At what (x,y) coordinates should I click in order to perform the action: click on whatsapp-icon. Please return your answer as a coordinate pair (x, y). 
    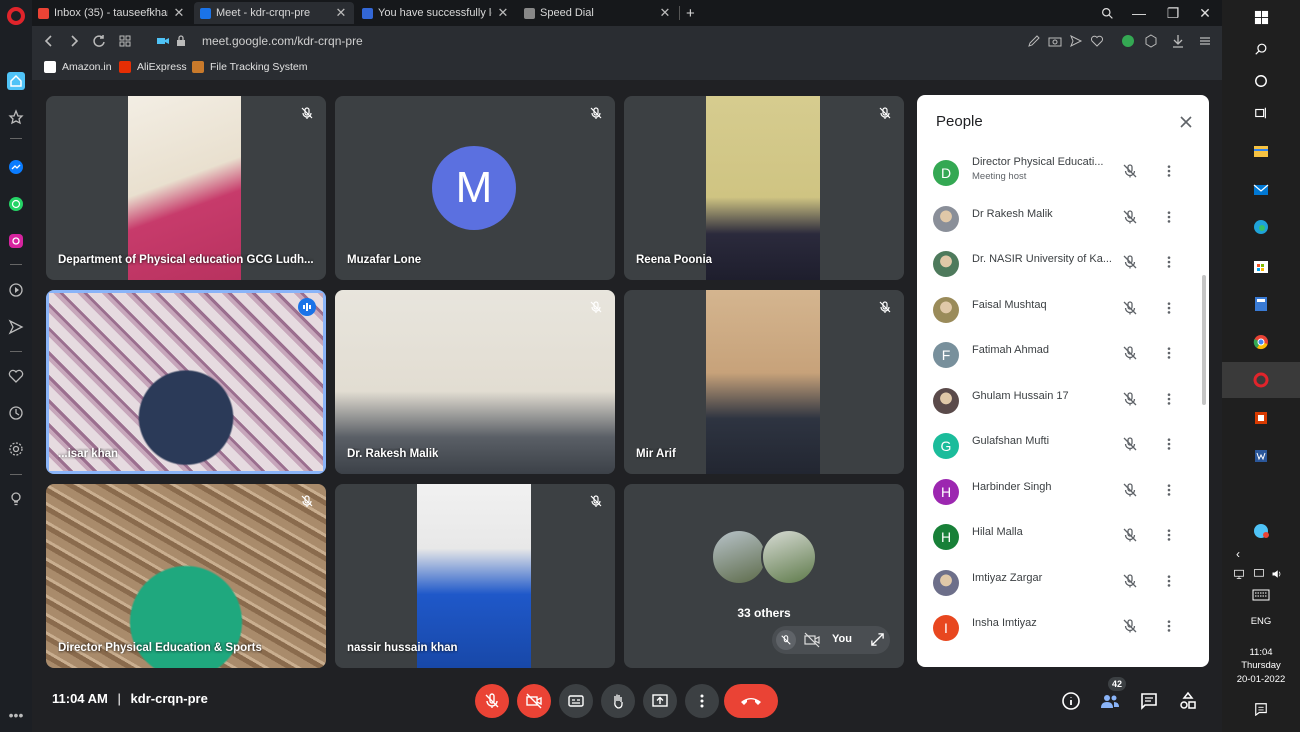
    Looking at the image, I should click on (16, 204).